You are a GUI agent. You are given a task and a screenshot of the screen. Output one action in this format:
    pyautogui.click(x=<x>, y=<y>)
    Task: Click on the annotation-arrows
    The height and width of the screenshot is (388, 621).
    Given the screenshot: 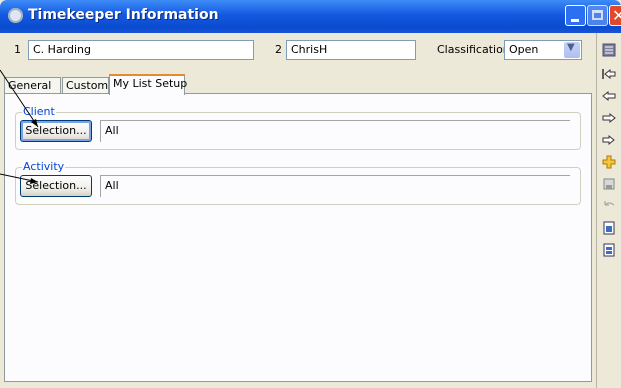 What is the action you would take?
    pyautogui.click(x=19, y=126)
    